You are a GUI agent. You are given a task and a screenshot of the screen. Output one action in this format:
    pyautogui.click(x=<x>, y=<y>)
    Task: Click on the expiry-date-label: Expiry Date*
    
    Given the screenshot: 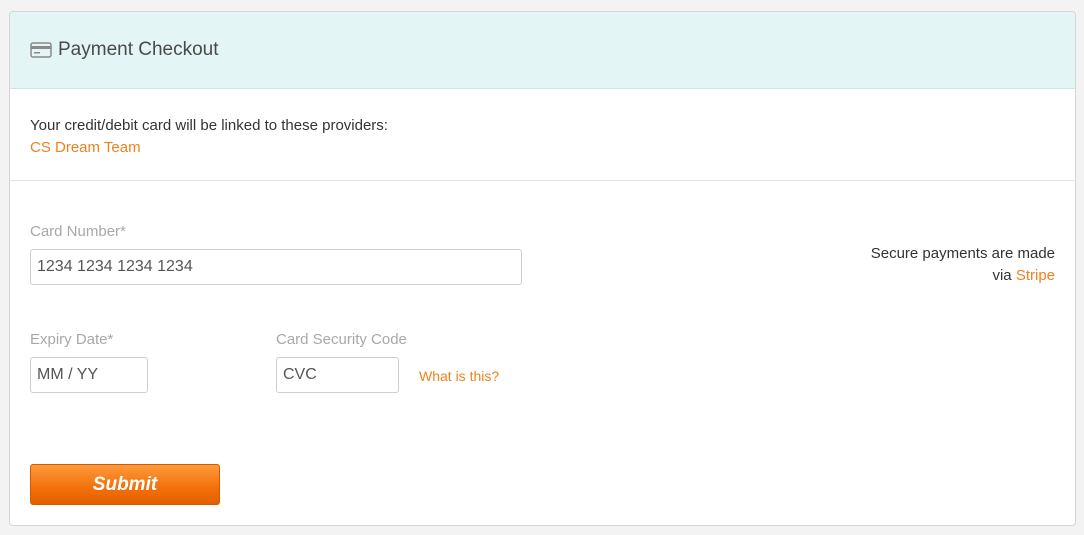 What is the action you would take?
    pyautogui.click(x=72, y=339)
    